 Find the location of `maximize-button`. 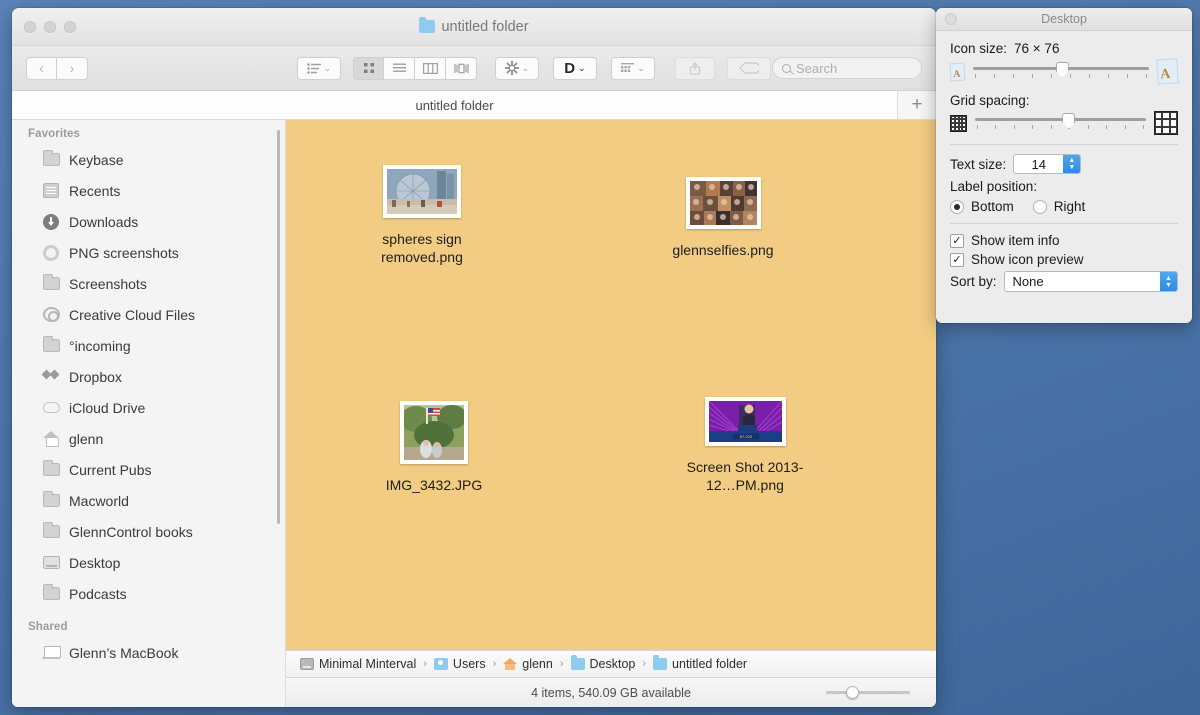

maximize-button is located at coordinates (70, 26).